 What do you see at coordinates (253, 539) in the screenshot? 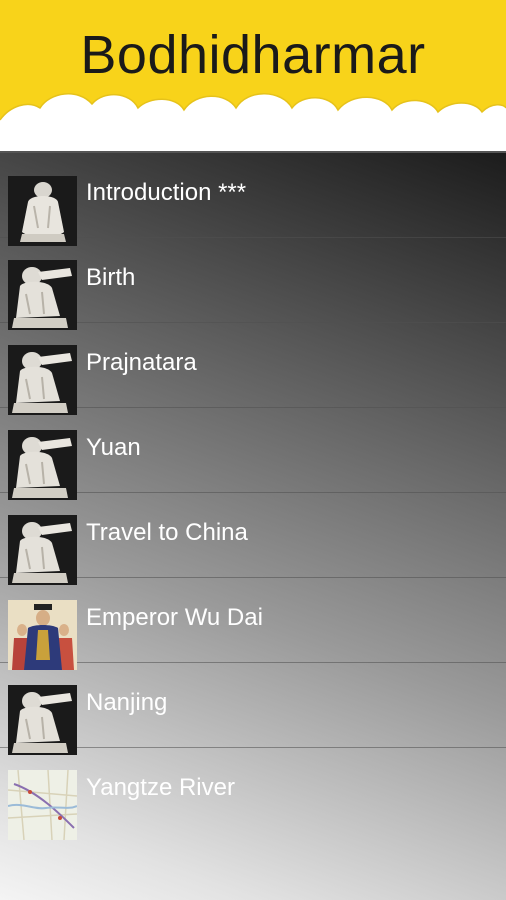
I see `list-item-travel-to-china: Travel to China` at bounding box center [253, 539].